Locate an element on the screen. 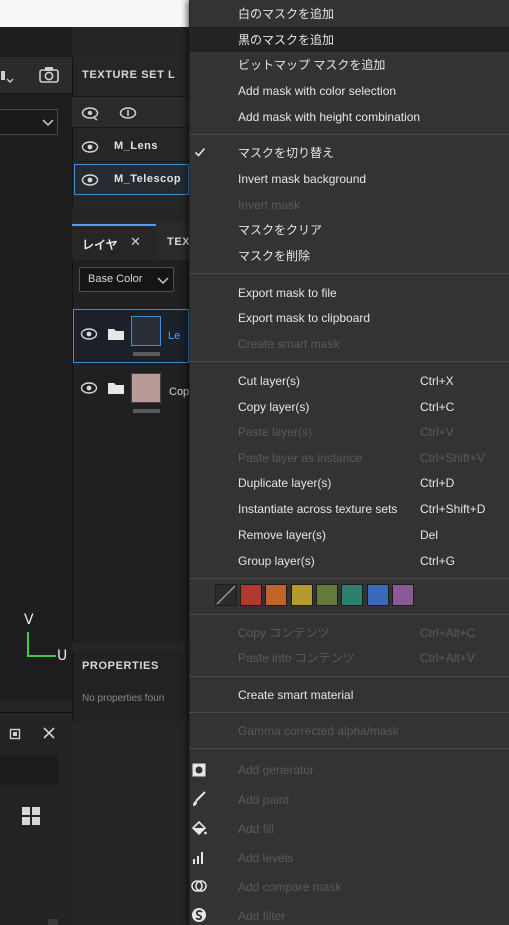  bottom-left-dock is located at coordinates (36, 818).